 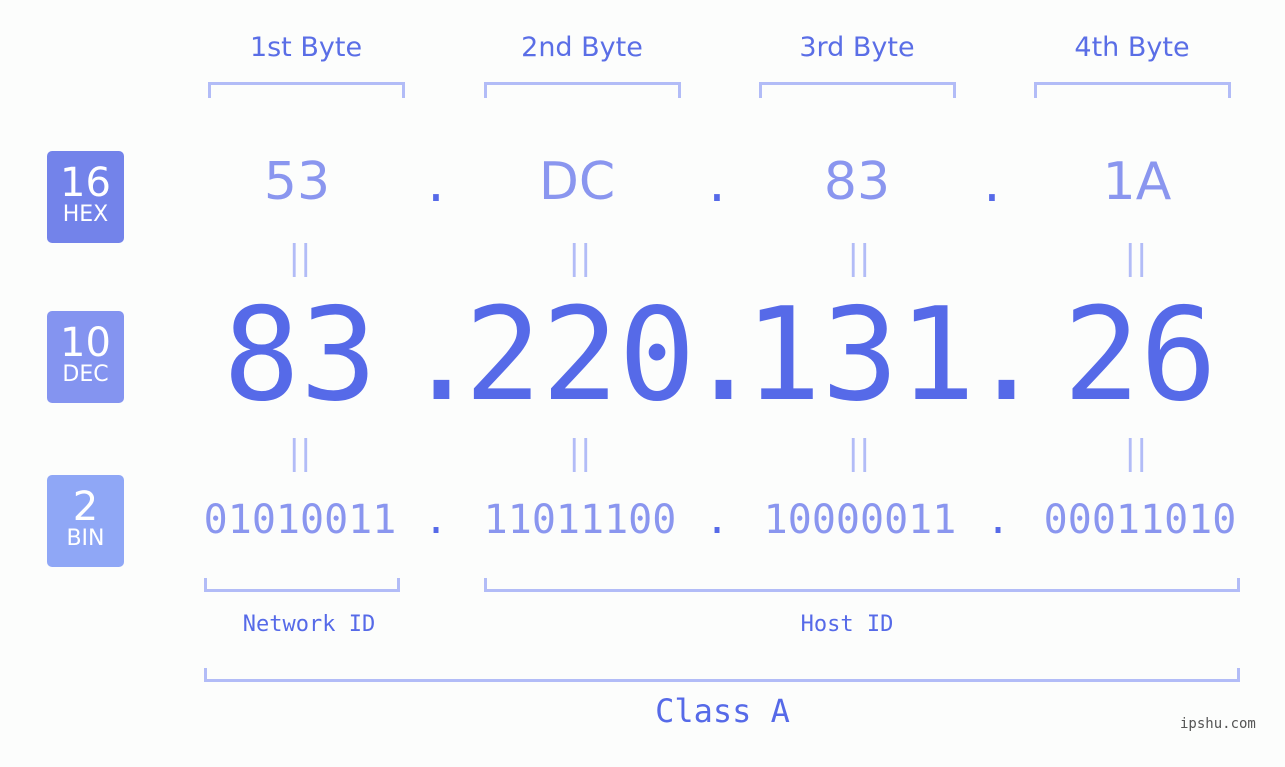 What do you see at coordinates (1140, 520) in the screenshot?
I see `bin-byte-4: 00011010` at bounding box center [1140, 520].